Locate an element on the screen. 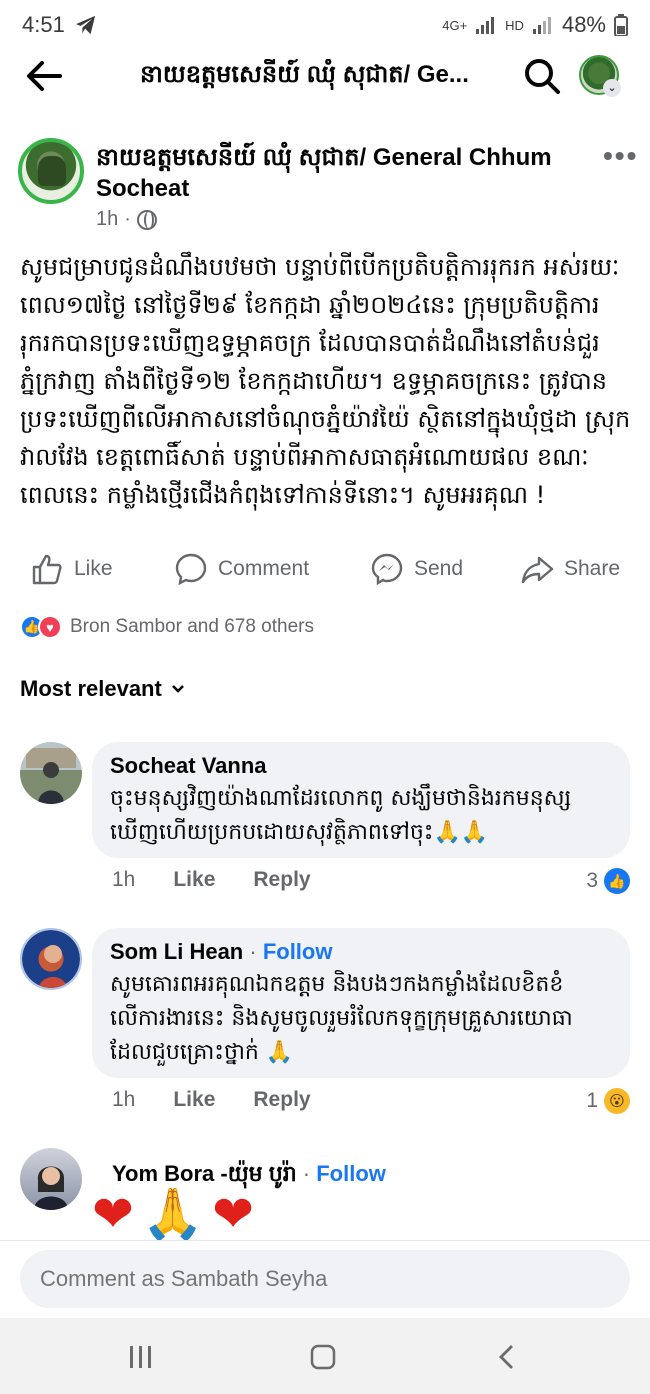 The height and width of the screenshot is (1394, 650). status-bar: 4:51 4G+ HD 48% is located at coordinates (325, 25).